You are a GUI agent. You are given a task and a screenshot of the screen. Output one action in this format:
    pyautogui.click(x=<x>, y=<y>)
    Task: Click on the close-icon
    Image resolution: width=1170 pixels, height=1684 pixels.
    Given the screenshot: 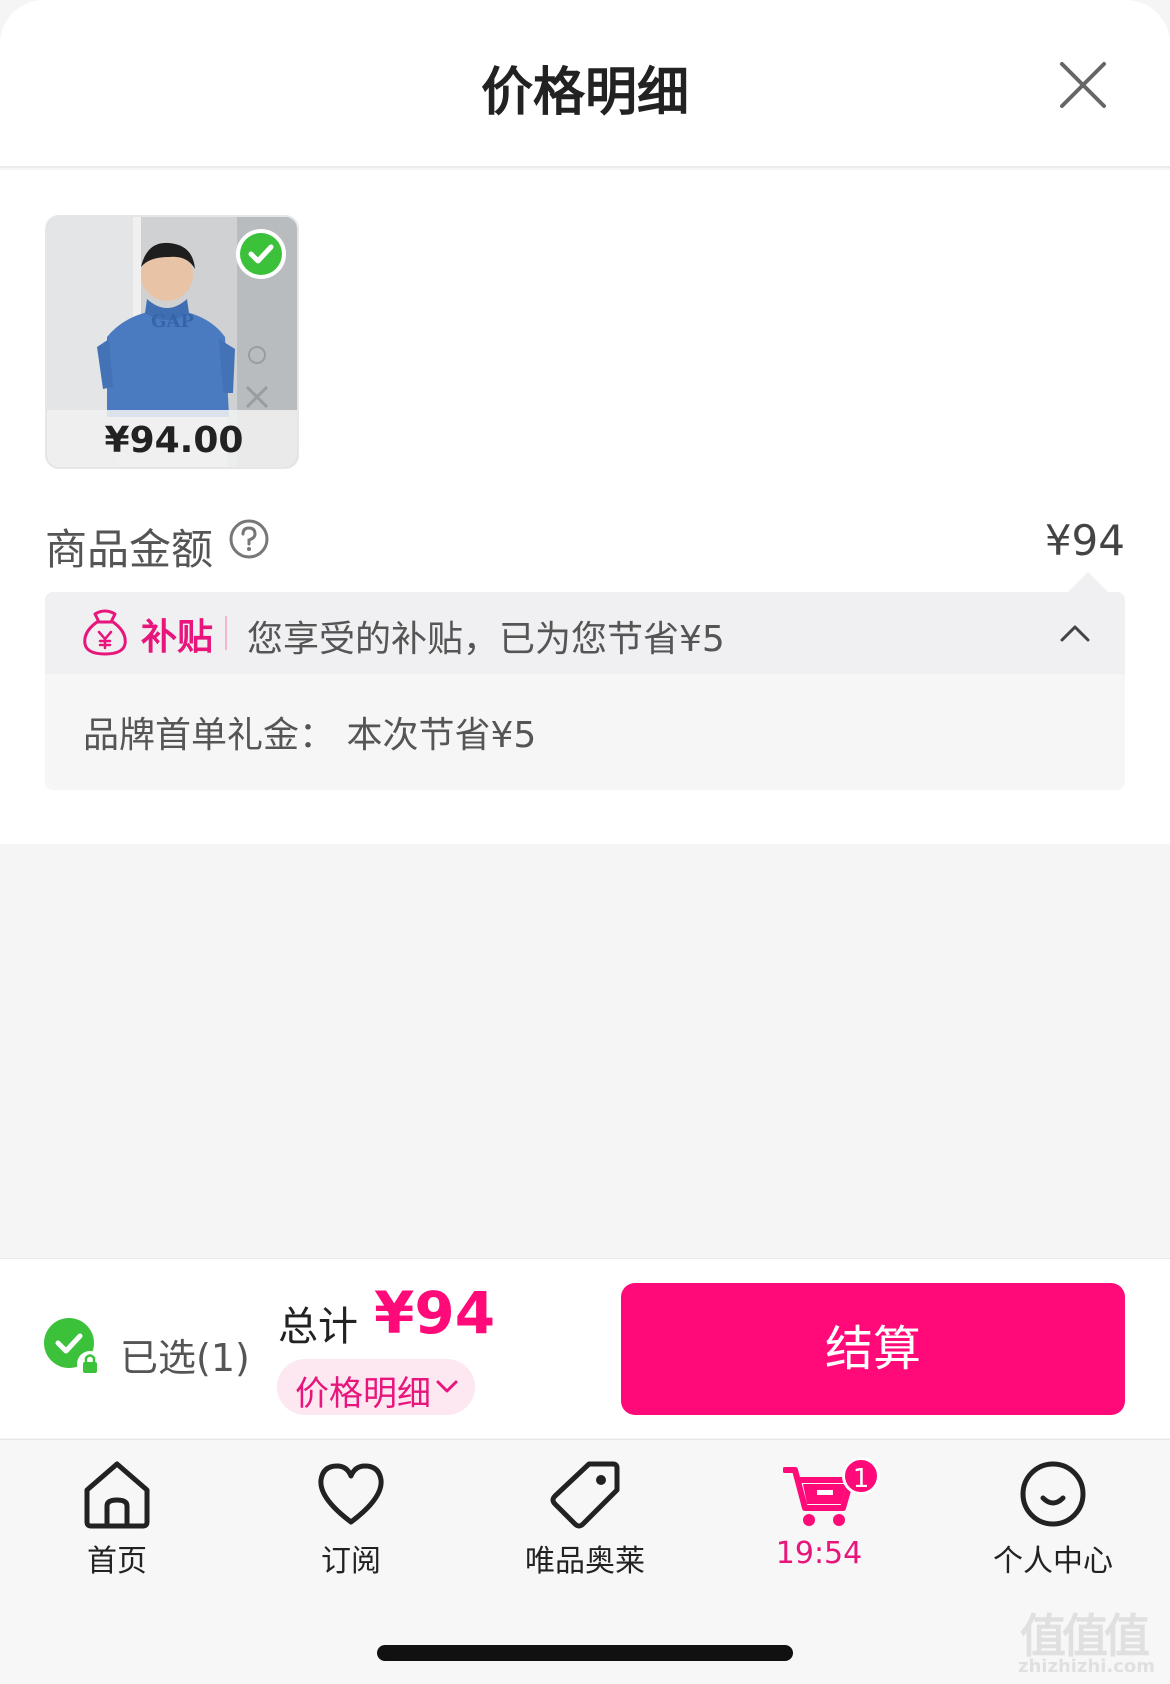 What is the action you would take?
    pyautogui.click(x=1083, y=85)
    